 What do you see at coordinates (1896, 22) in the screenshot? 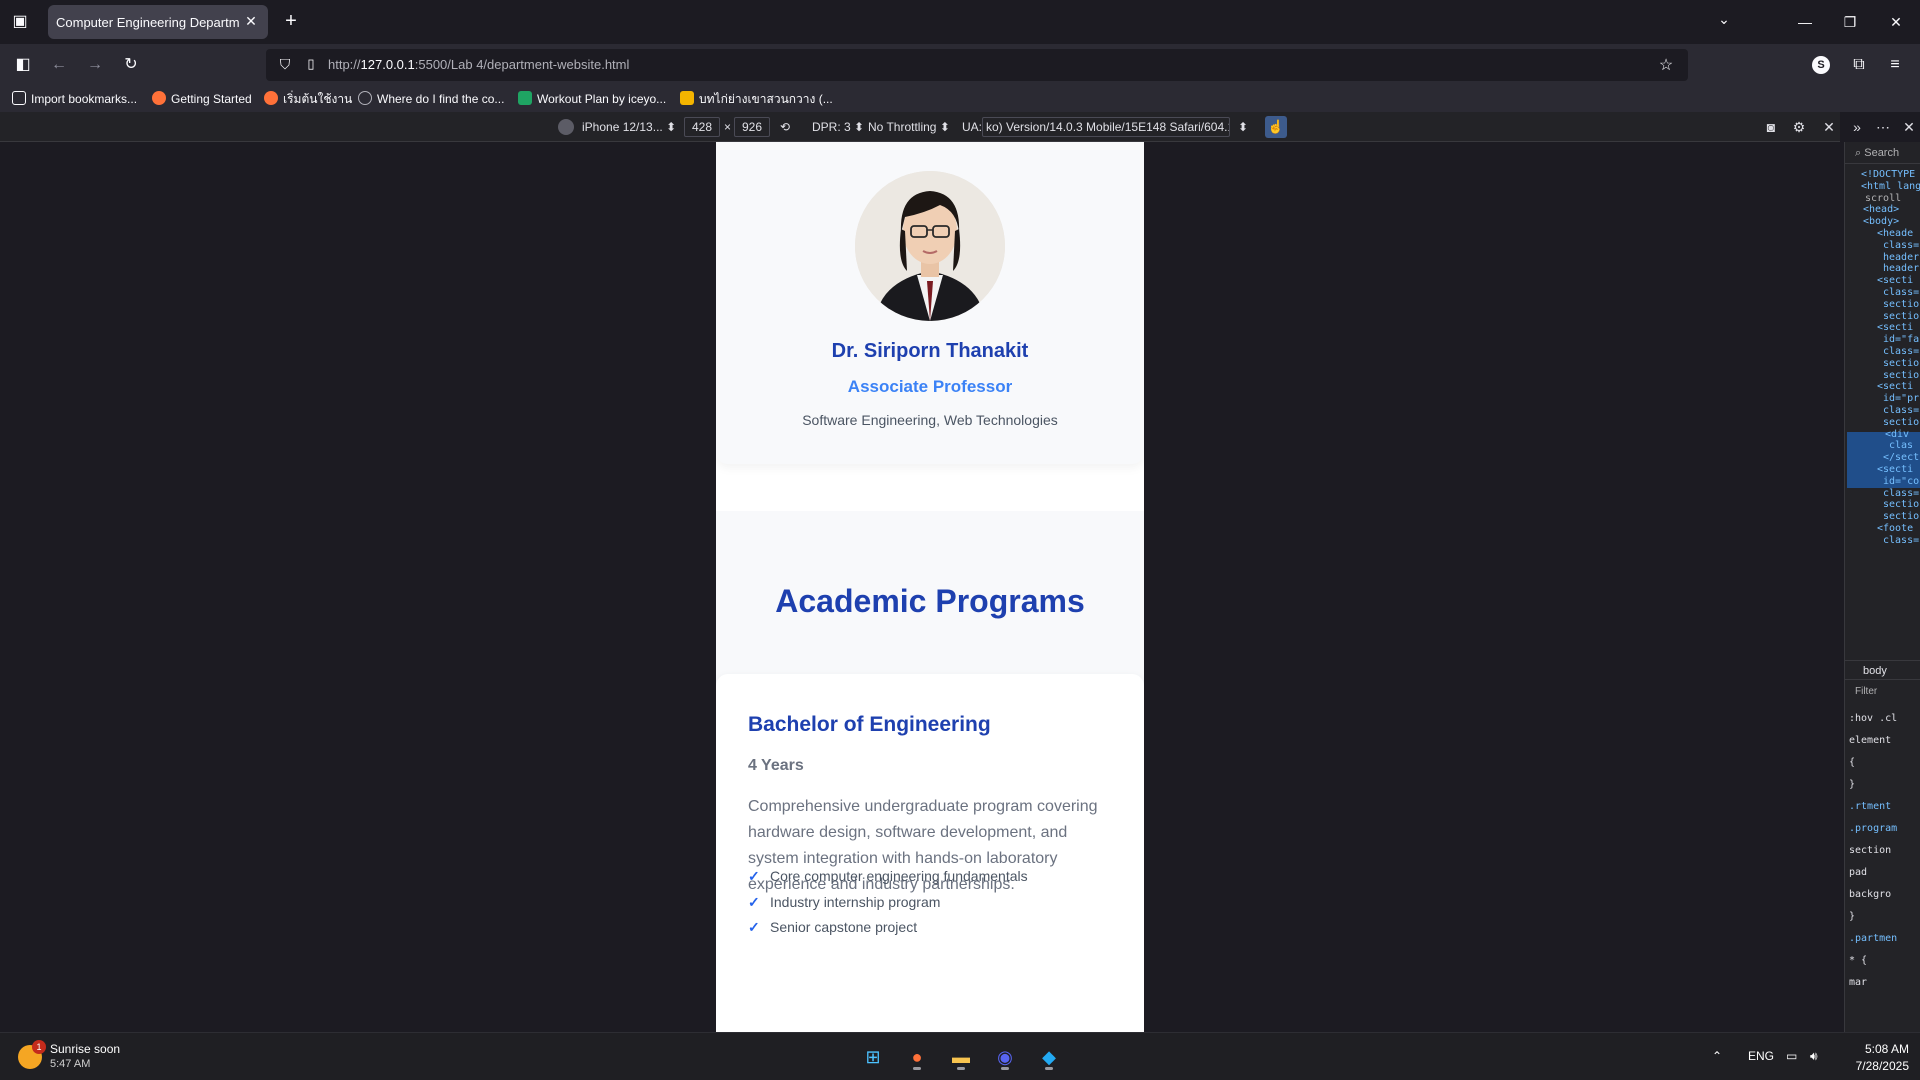
I see `window-close-icon: ✕` at bounding box center [1896, 22].